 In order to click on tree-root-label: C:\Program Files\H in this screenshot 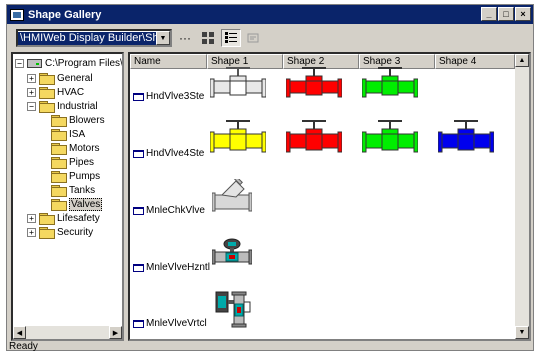, I will do `click(84, 63)`.